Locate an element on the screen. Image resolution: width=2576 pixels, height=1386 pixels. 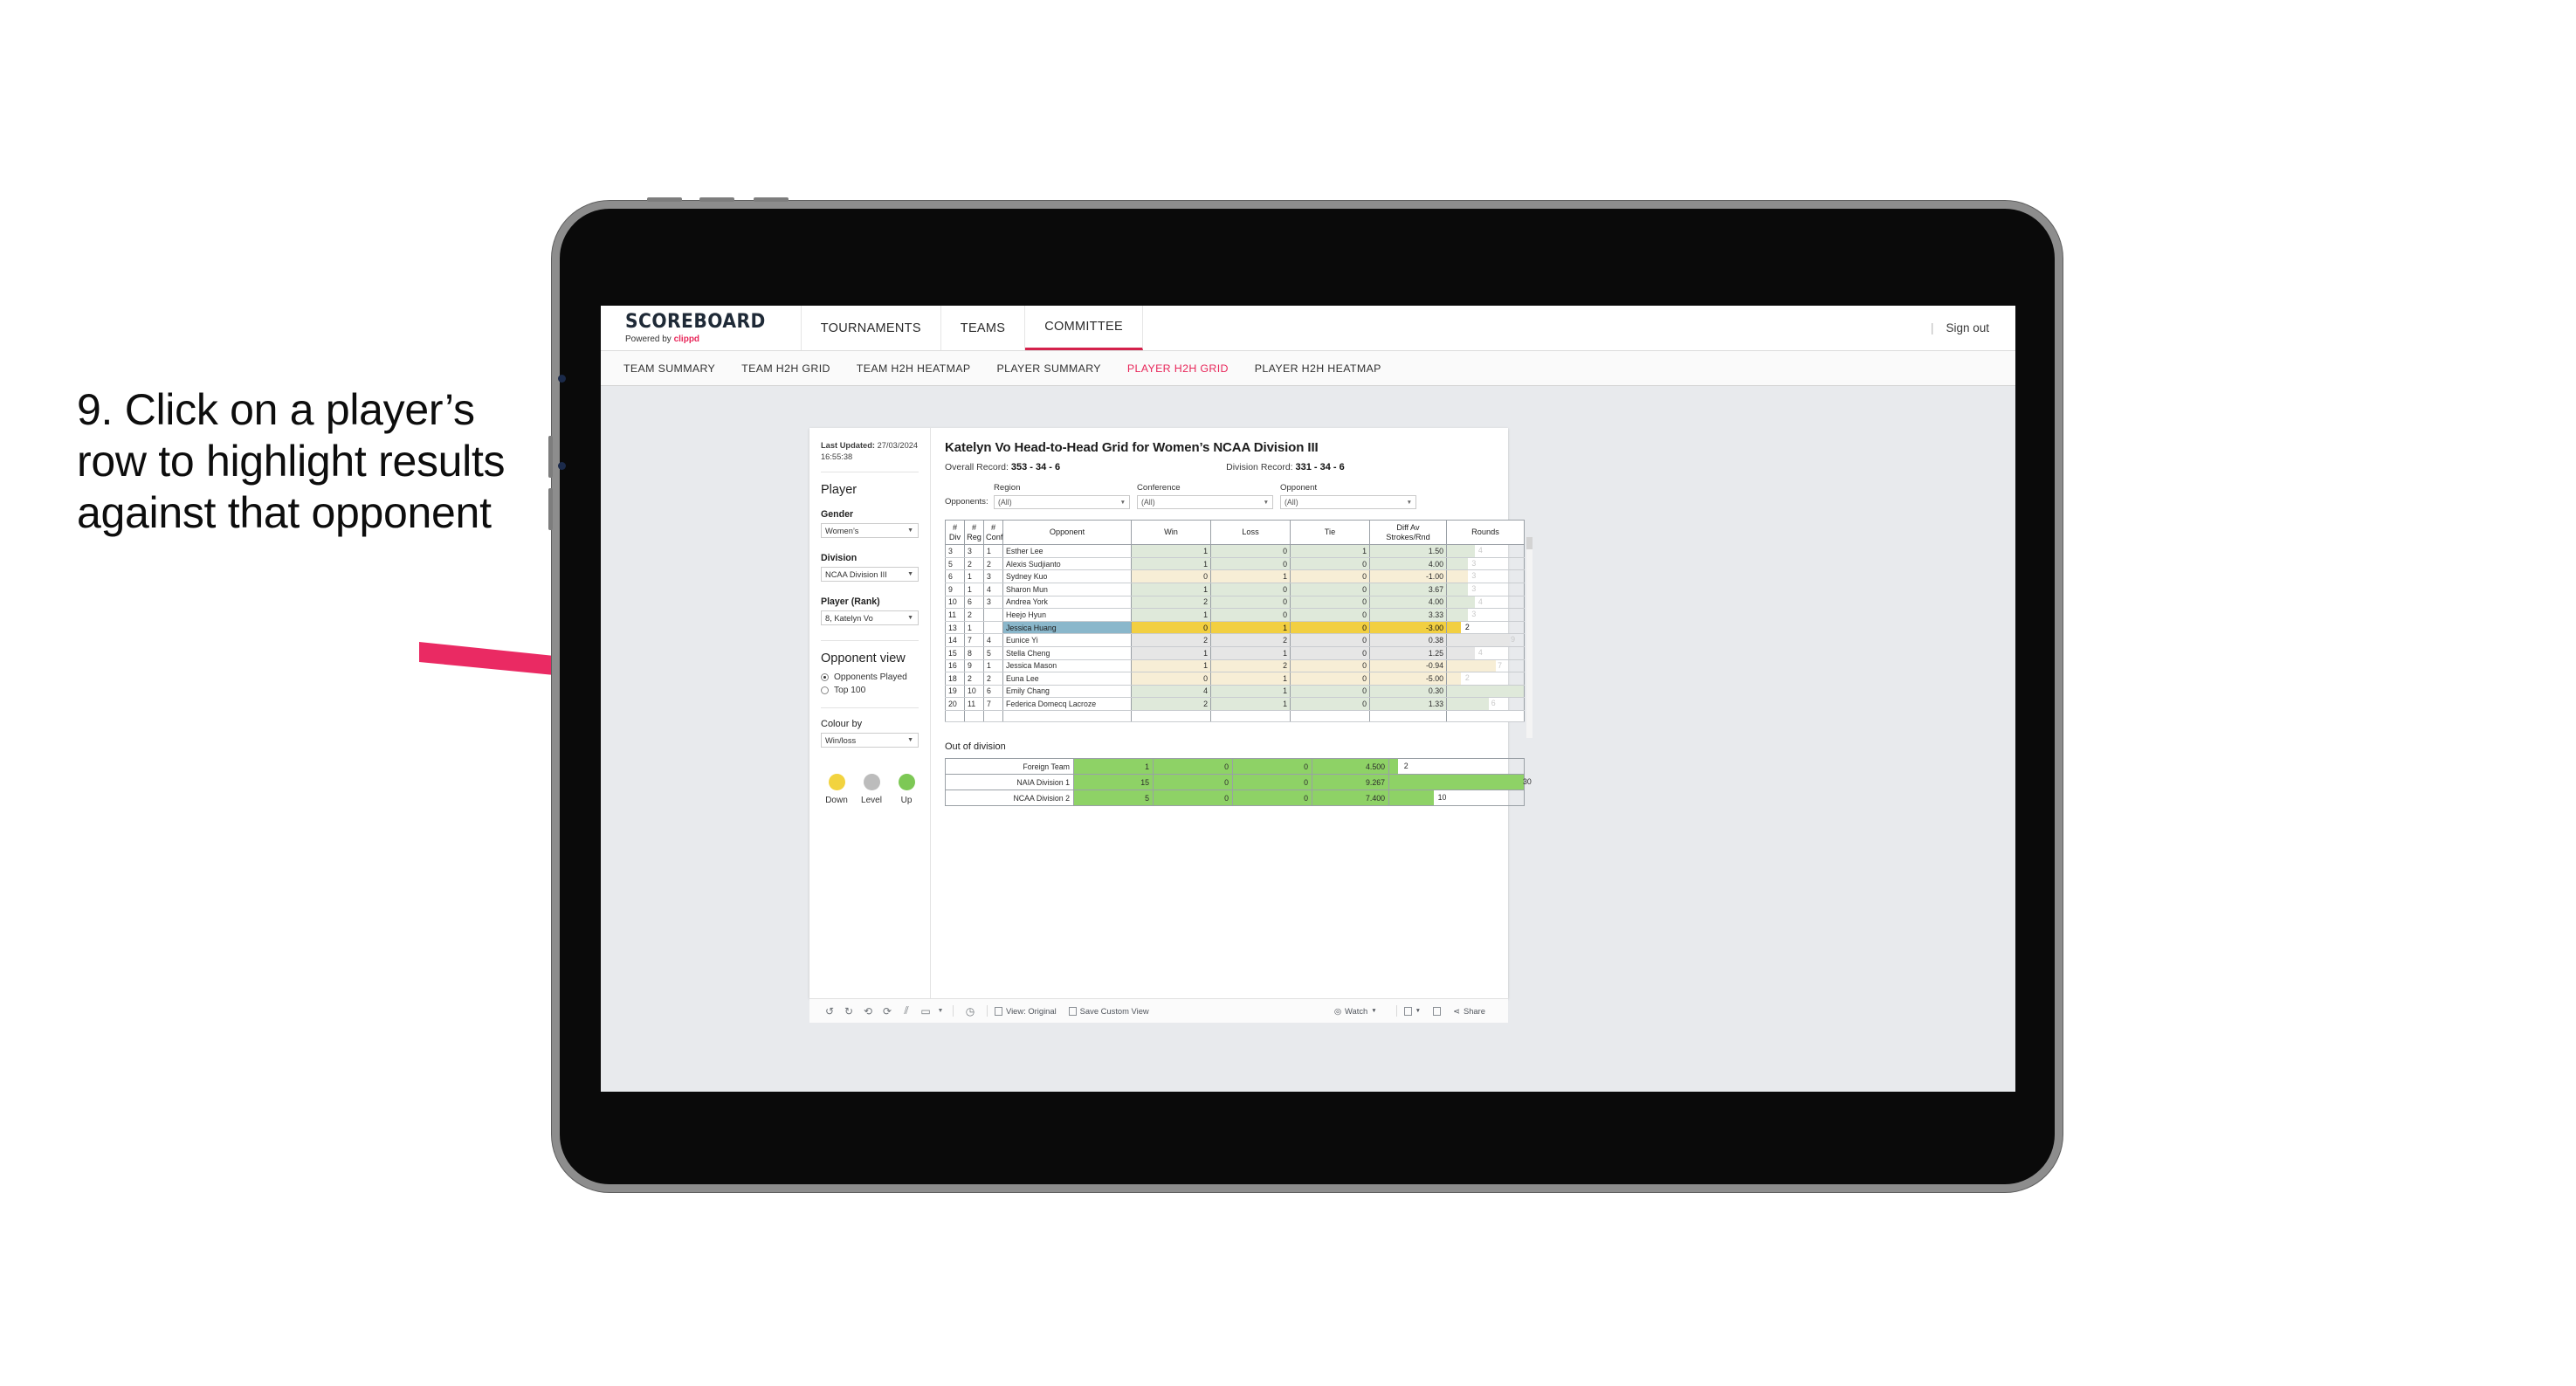
select-gender-value: Women’s is located at coordinates (842, 530).